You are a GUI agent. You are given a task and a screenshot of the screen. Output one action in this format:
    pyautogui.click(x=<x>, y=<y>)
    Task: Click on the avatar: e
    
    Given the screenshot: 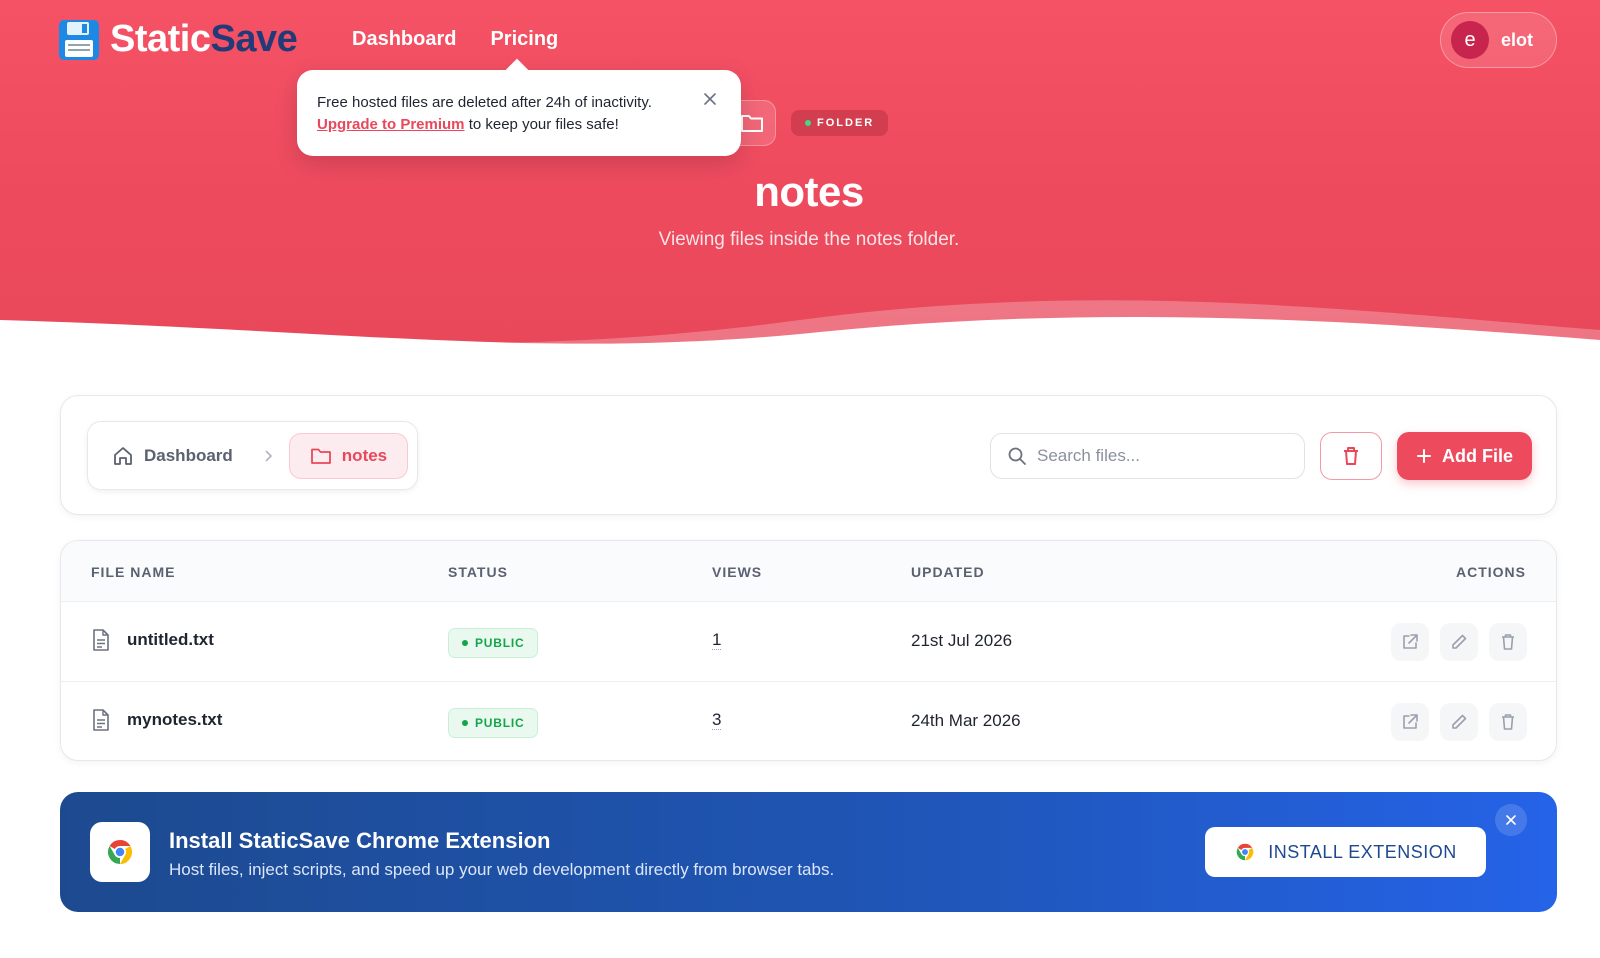 What is the action you would take?
    pyautogui.click(x=1470, y=40)
    